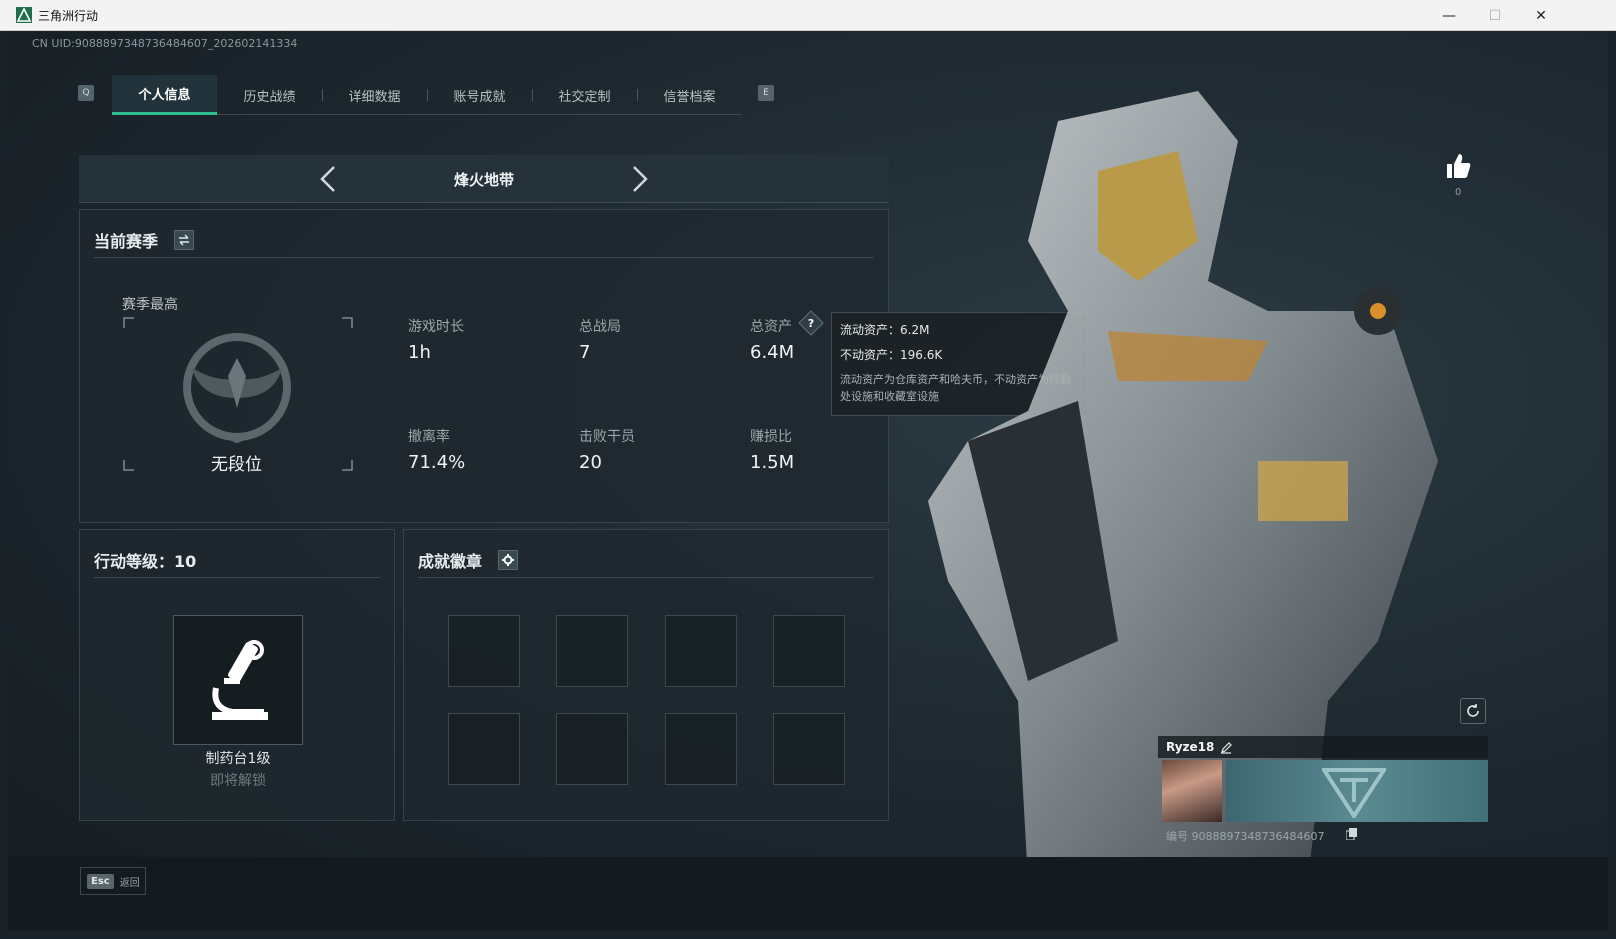  I want to click on help-icon: ?, so click(811, 323).